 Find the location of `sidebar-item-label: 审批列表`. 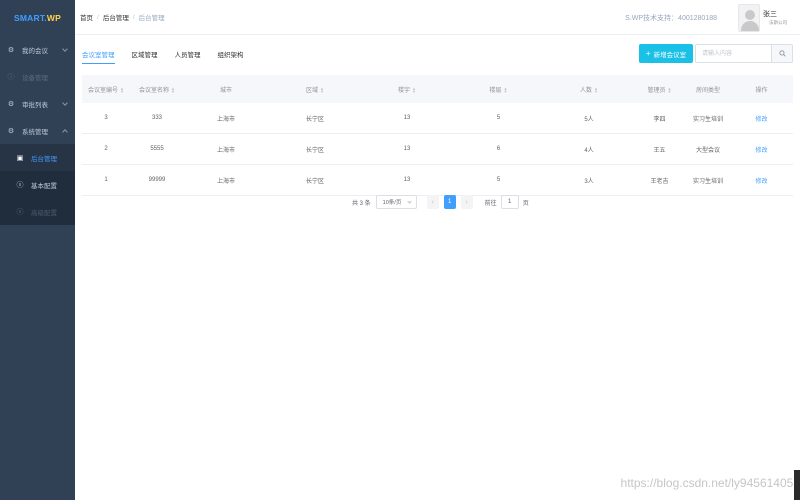

sidebar-item-label: 审批列表 is located at coordinates (35, 105).